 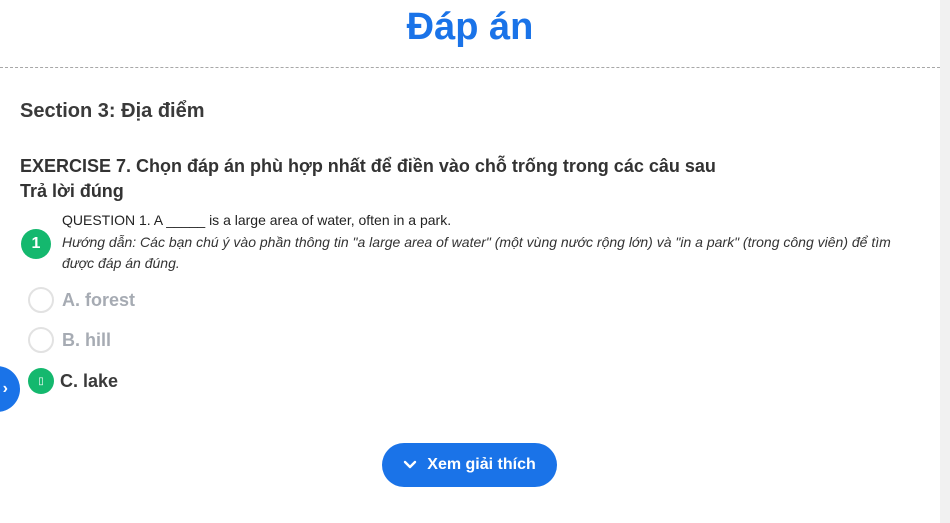 I want to click on view-explanation-button: Xem giải thích, so click(x=469, y=465).